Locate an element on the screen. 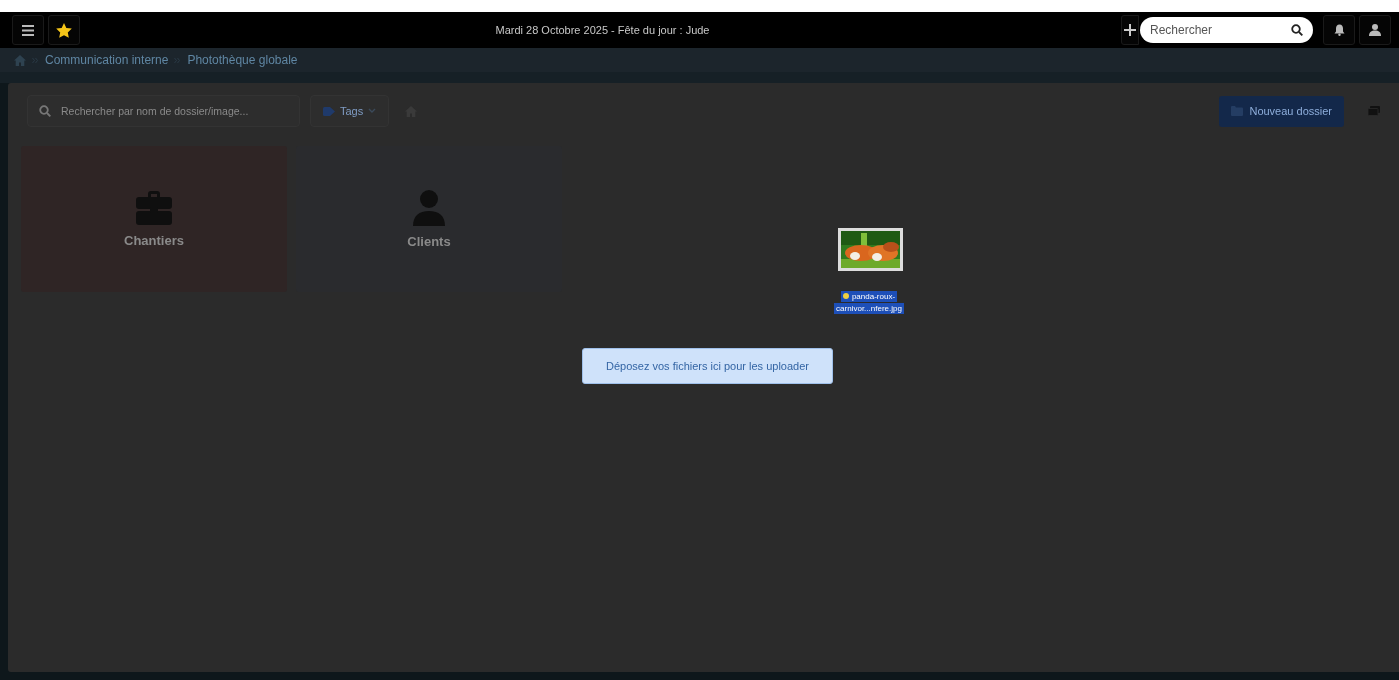 The width and height of the screenshot is (1399, 680). person-icon is located at coordinates (429, 207).